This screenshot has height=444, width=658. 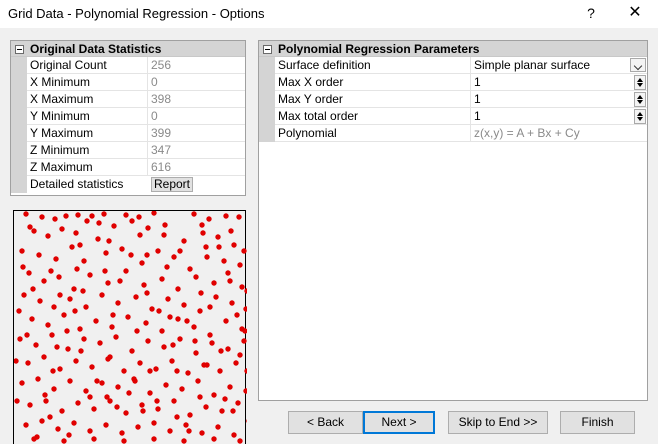 What do you see at coordinates (197, 99) in the screenshot?
I see `stat-value: 398` at bounding box center [197, 99].